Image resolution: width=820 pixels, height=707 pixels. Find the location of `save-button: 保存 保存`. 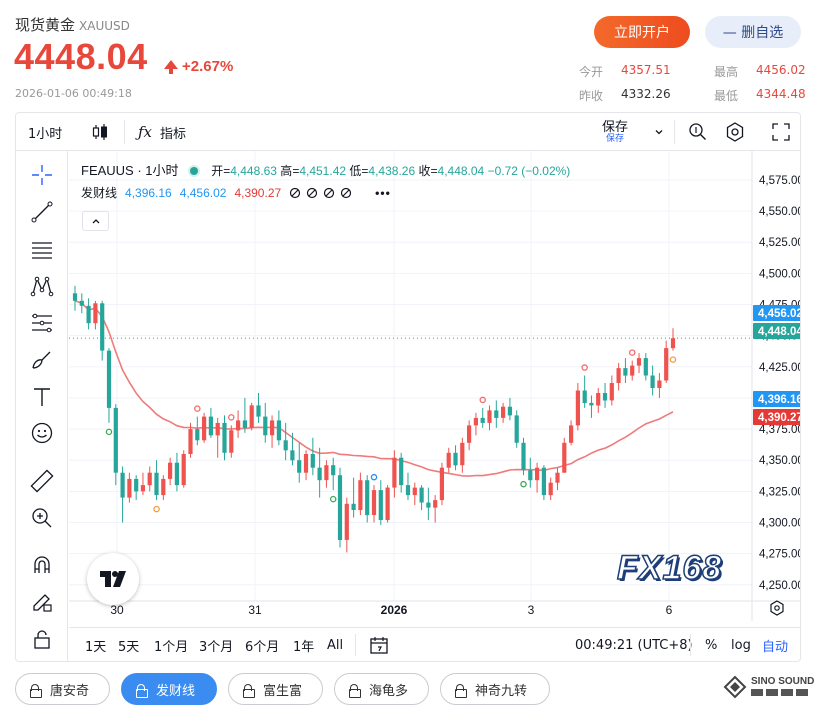

save-button: 保存 保存 is located at coordinates (615, 132).